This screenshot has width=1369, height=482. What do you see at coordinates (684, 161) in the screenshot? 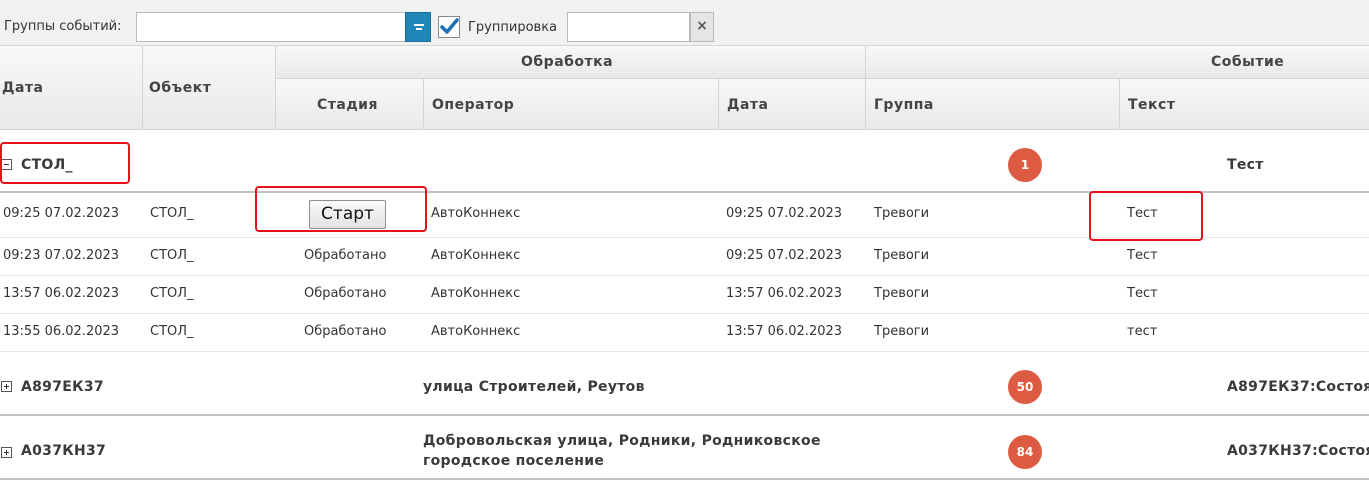
I see `group-row: СТОЛ_ 1 Тест` at bounding box center [684, 161].